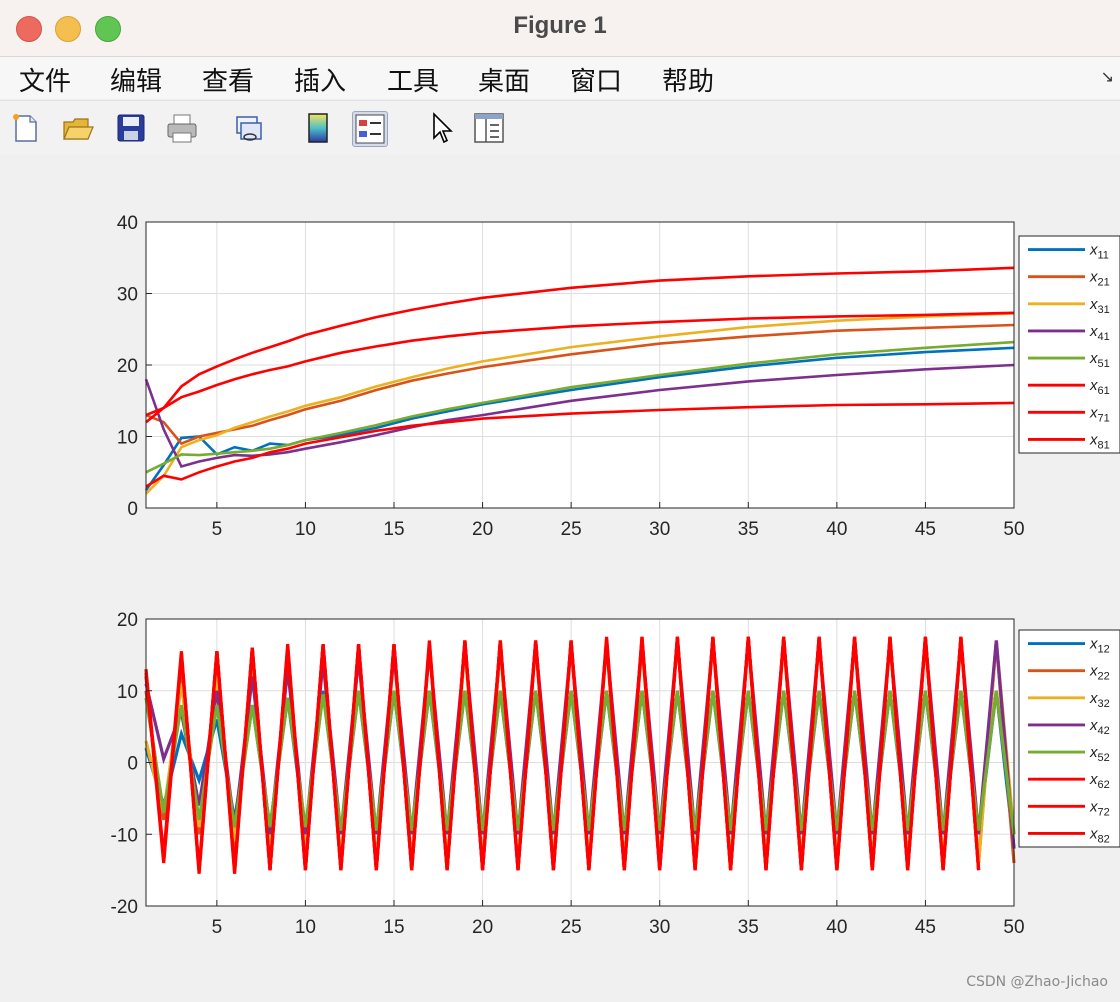 The width and height of the screenshot is (1120, 1002). What do you see at coordinates (124, 907) in the screenshot?
I see `y-tick-label: -20` at bounding box center [124, 907].